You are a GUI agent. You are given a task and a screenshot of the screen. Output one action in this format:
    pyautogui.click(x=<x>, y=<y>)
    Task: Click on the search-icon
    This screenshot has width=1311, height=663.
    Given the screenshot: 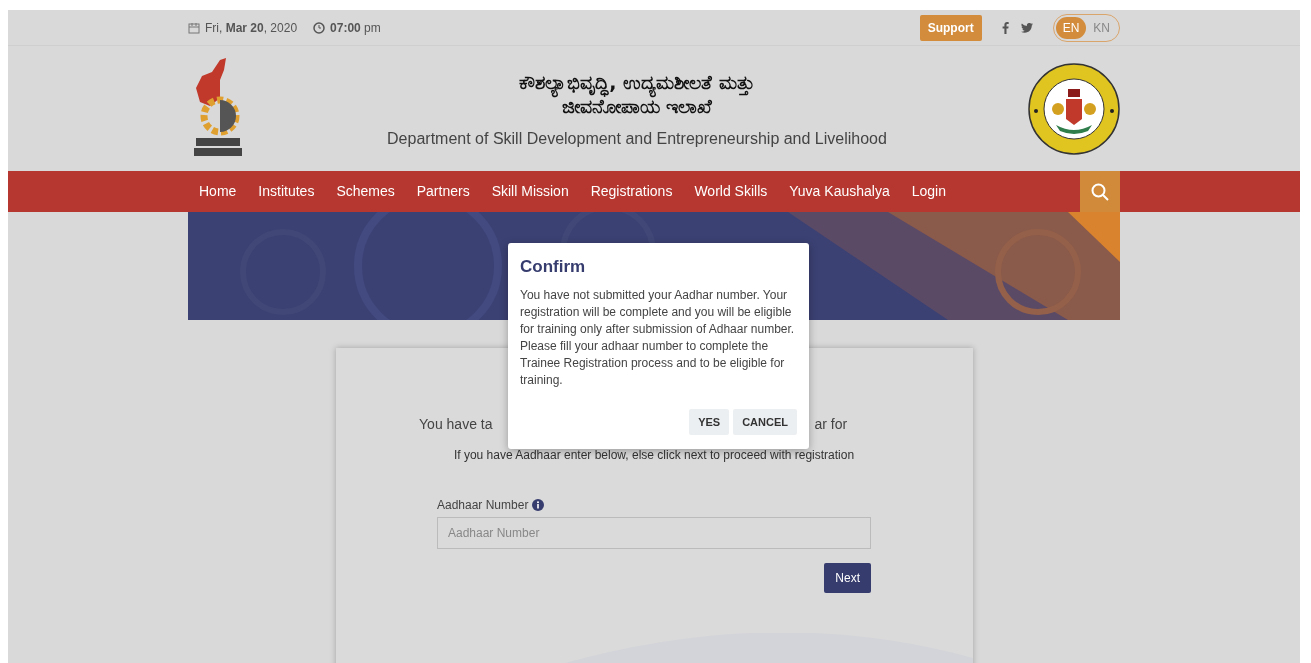 What is the action you would take?
    pyautogui.click(x=1100, y=191)
    